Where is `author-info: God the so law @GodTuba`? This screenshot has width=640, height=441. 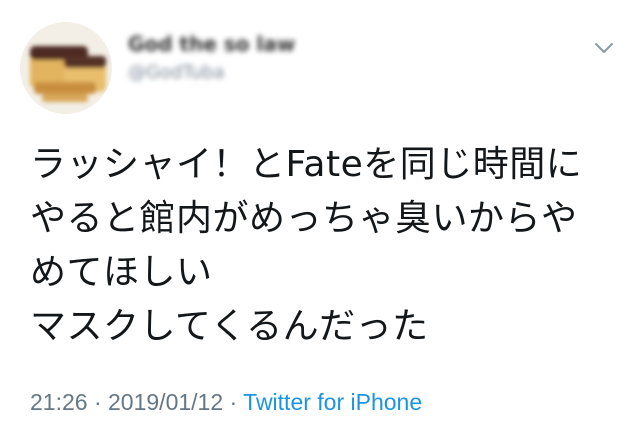 author-info: God the so law @GodTuba is located at coordinates (328, 58).